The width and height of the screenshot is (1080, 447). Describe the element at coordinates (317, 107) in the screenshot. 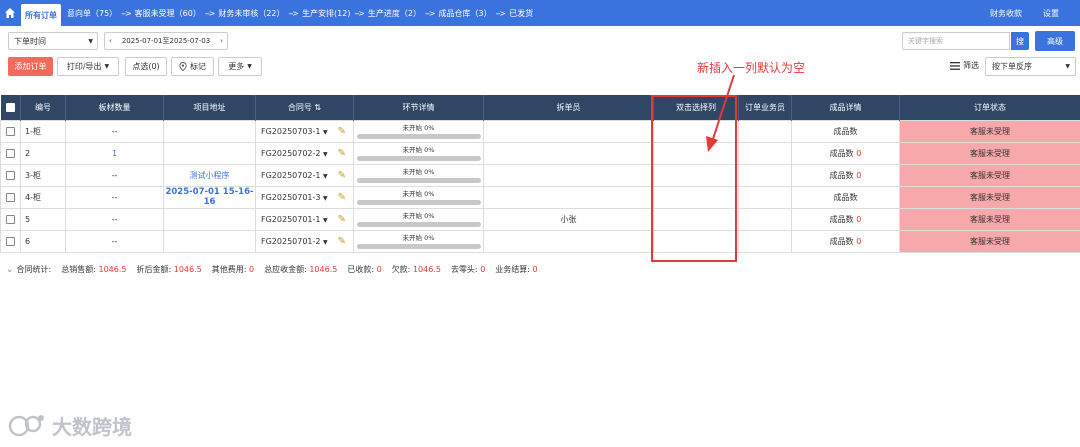

I see `sort-icon: ⇅` at that location.